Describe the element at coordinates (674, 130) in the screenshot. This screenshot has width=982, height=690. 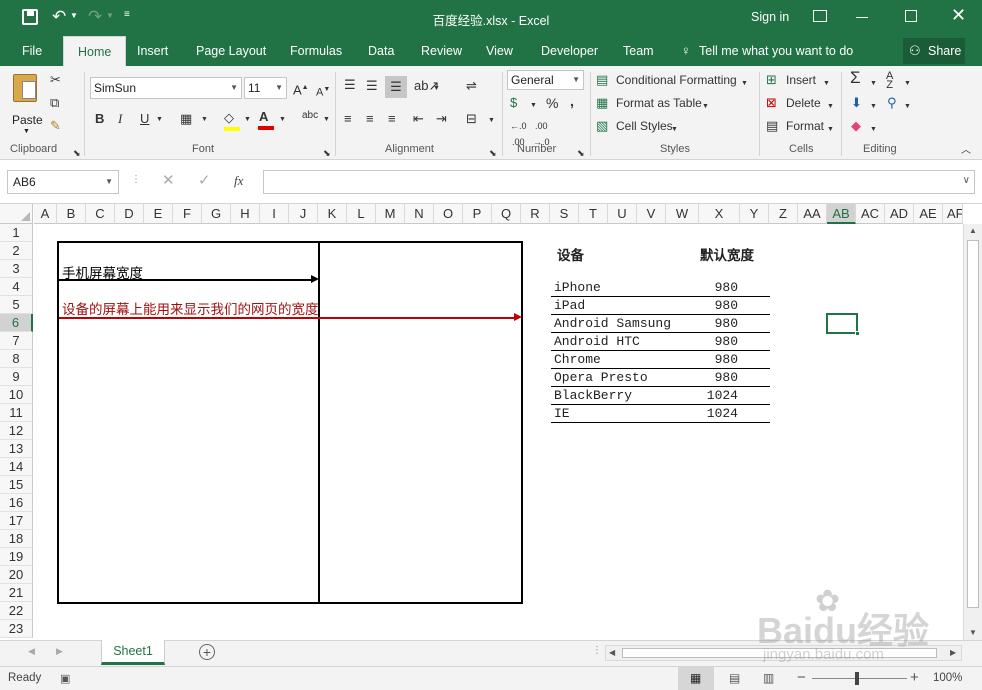
I see `cell-styles-dropdown-icon: ▼` at that location.